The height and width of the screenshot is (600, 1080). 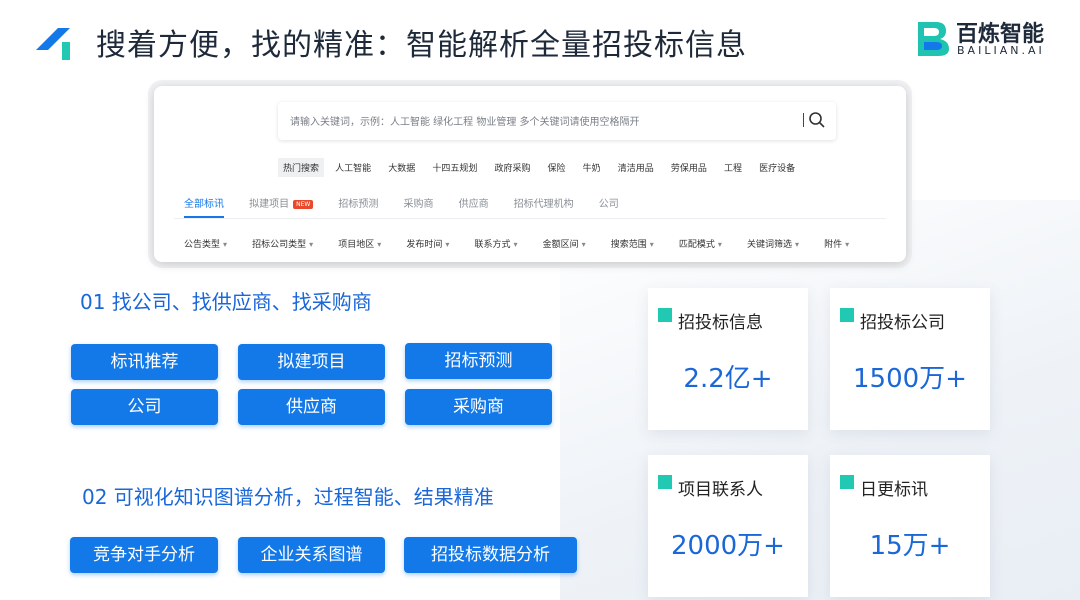 I want to click on tab-all-bids: 全部标讯, so click(x=204, y=206).